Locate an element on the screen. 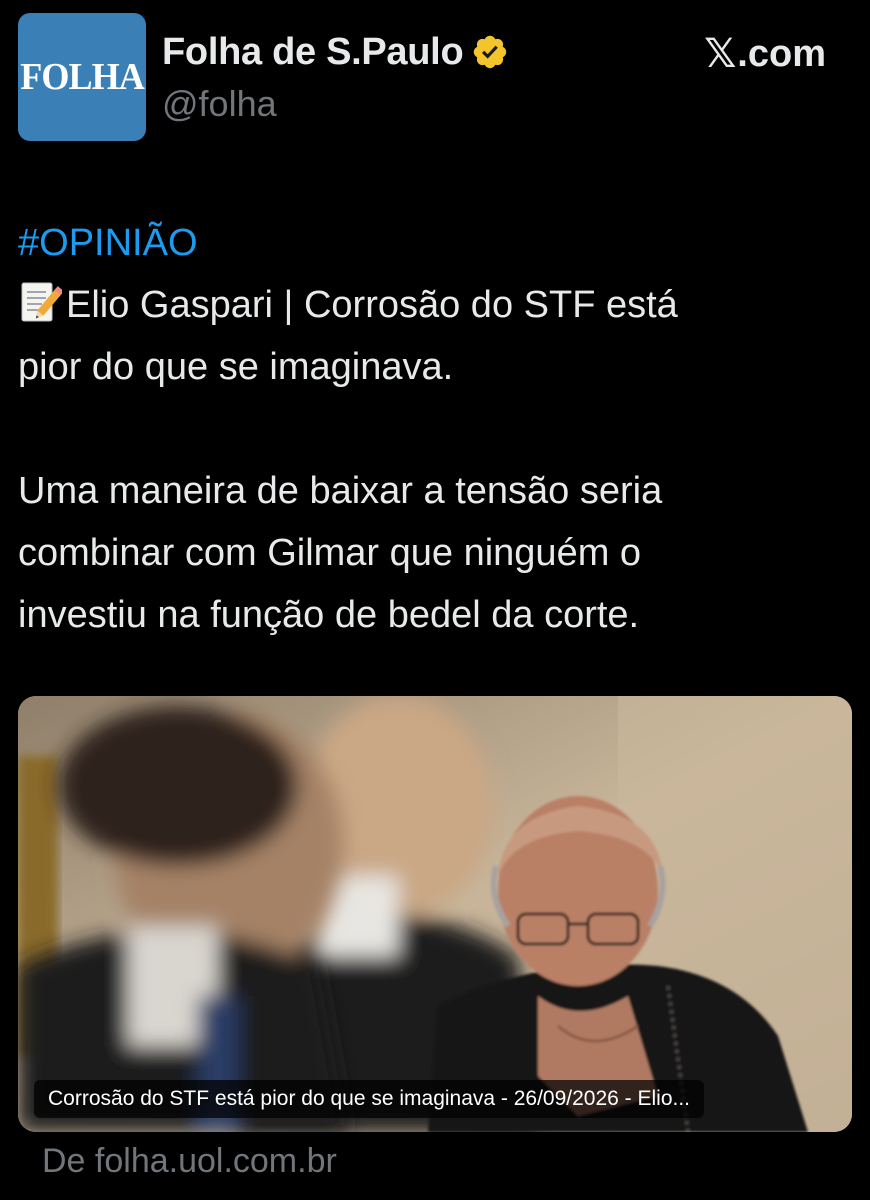 This screenshot has height=1200, width=870. avatar-logo-text: FOLHA is located at coordinates (82, 77).